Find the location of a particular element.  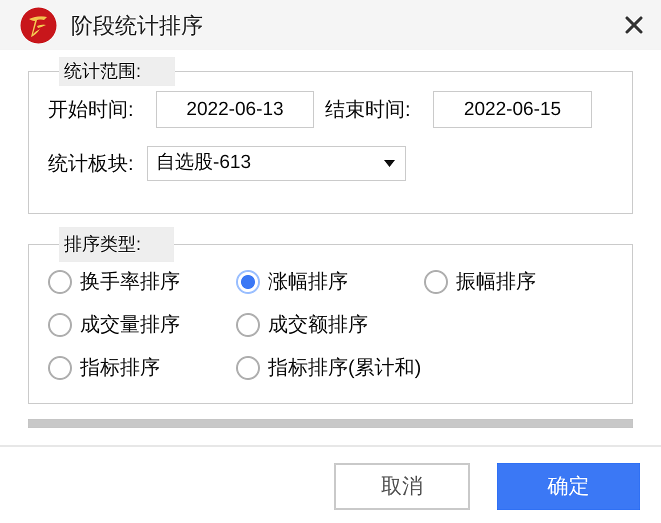

radio-label: 成交额排序 is located at coordinates (318, 325).